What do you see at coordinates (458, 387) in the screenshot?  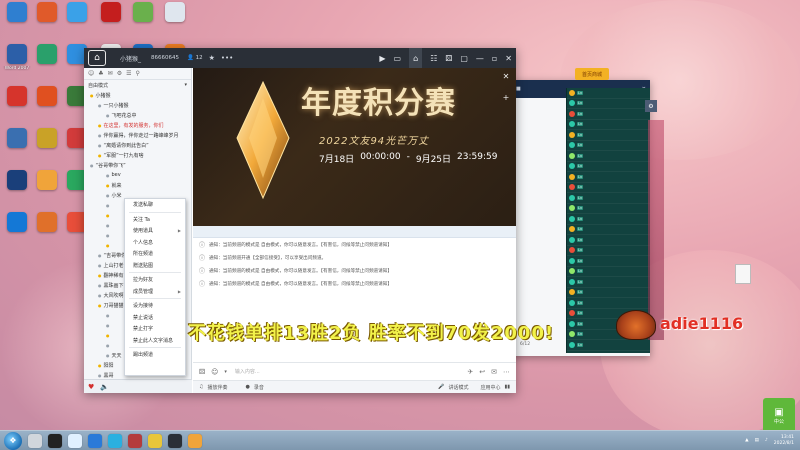 I see `speak-mode-button: 讲话模式` at bounding box center [458, 387].